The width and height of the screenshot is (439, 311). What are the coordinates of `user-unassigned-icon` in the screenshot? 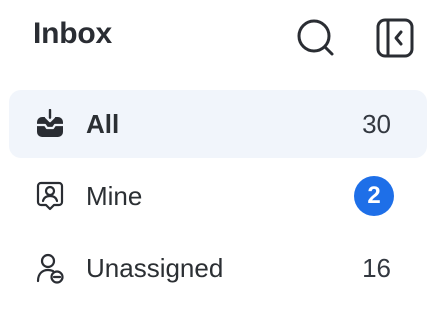 It's located at (50, 268).